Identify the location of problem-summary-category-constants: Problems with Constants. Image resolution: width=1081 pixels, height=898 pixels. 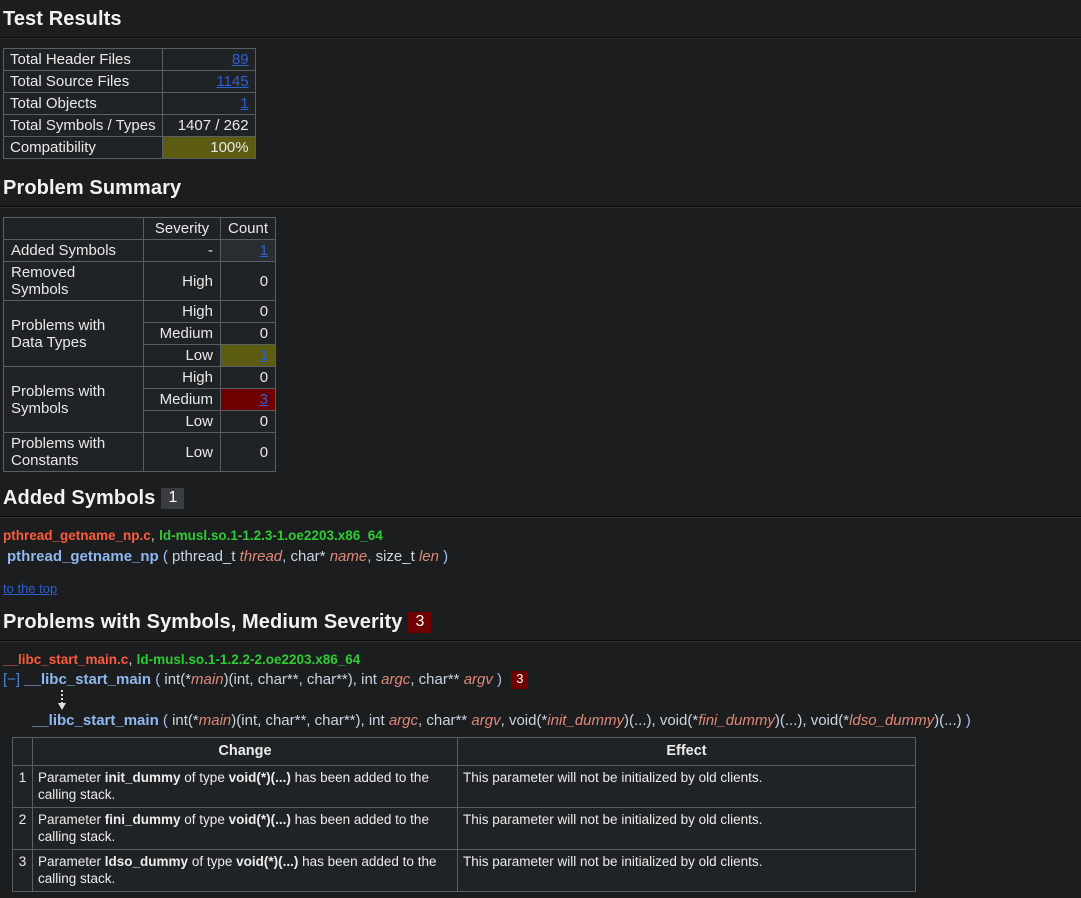
(73, 452).